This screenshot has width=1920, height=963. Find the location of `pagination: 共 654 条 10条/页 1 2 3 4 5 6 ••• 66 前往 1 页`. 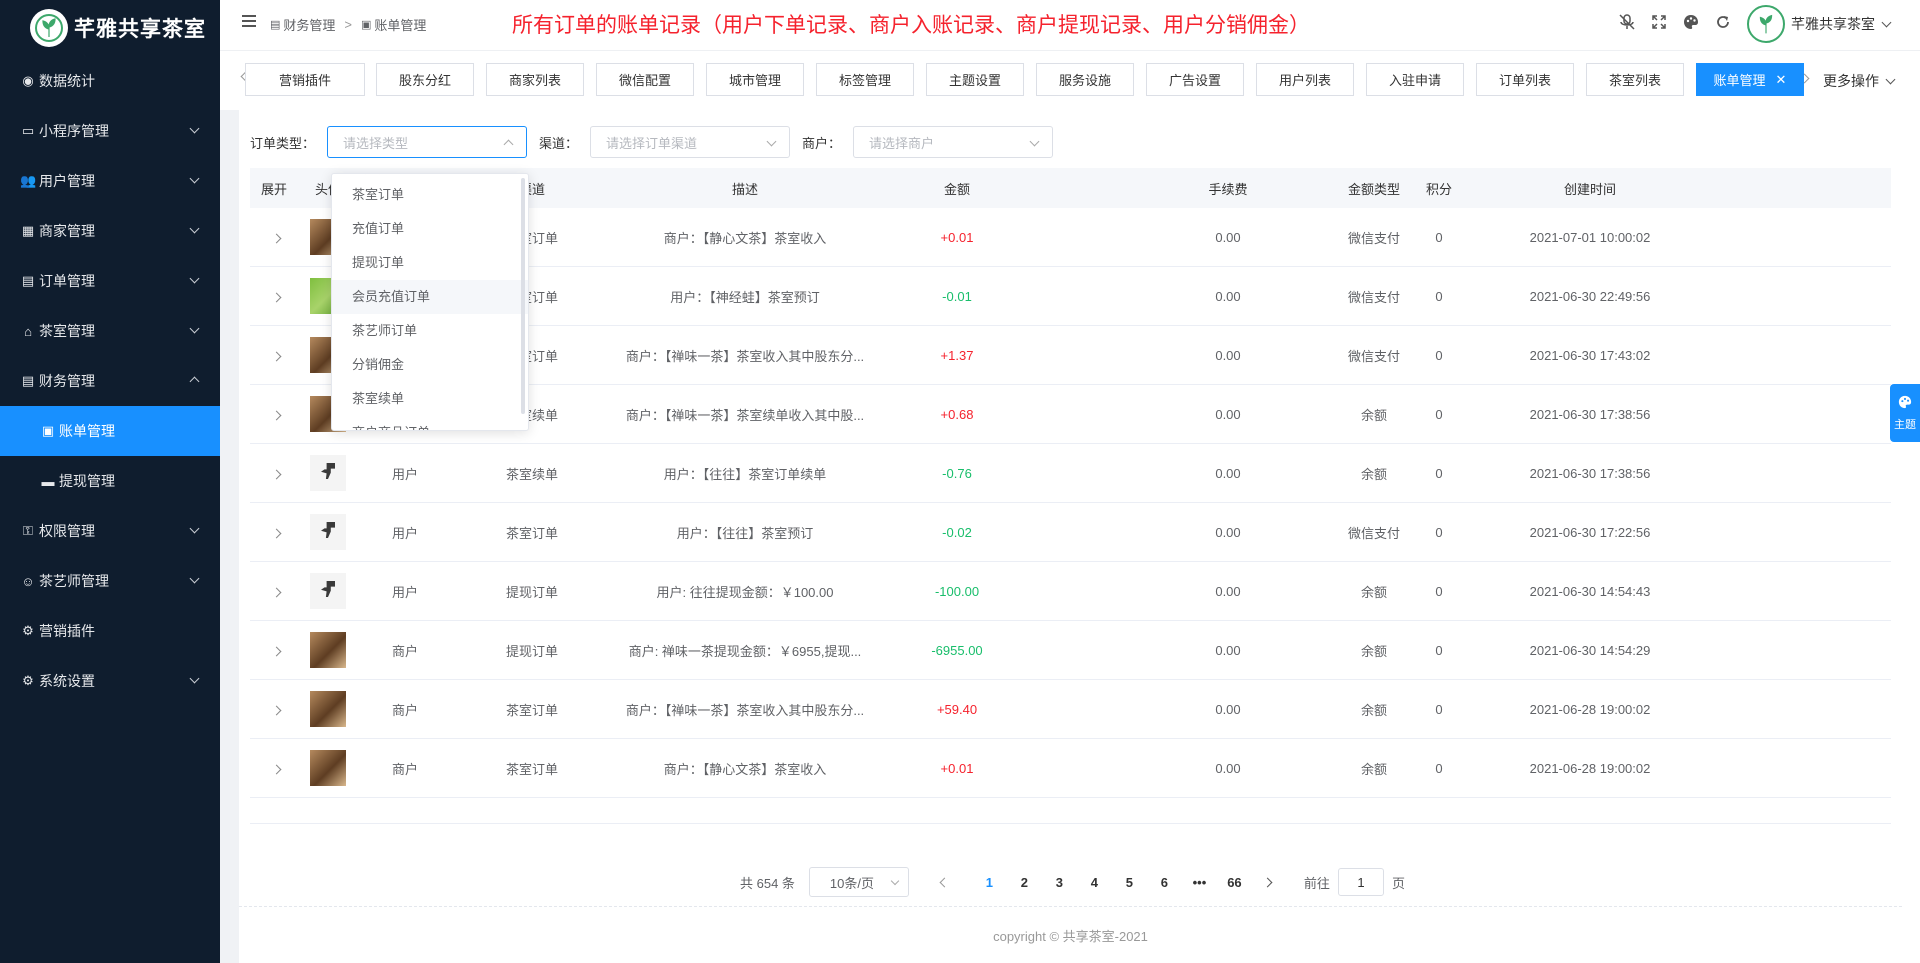

pagination: 共 654 条 10条/页 1 2 3 4 5 6 ••• 66 前往 1 页 is located at coordinates (1072, 882).